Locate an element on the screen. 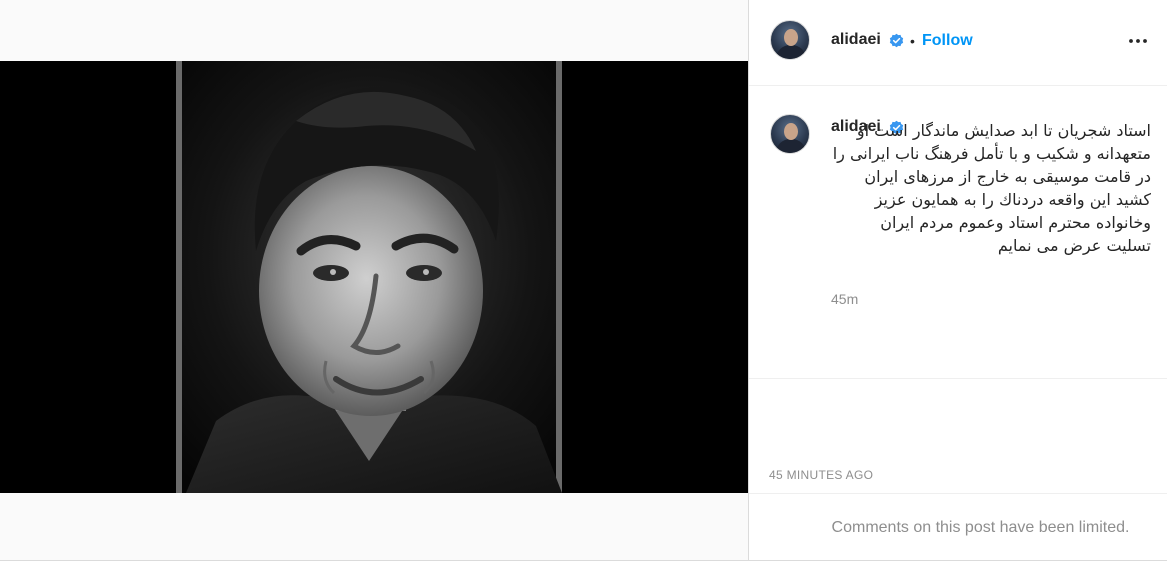 Image resolution: width=1167 pixels, height=561 pixels. header-username: alidaei is located at coordinates (856, 40).